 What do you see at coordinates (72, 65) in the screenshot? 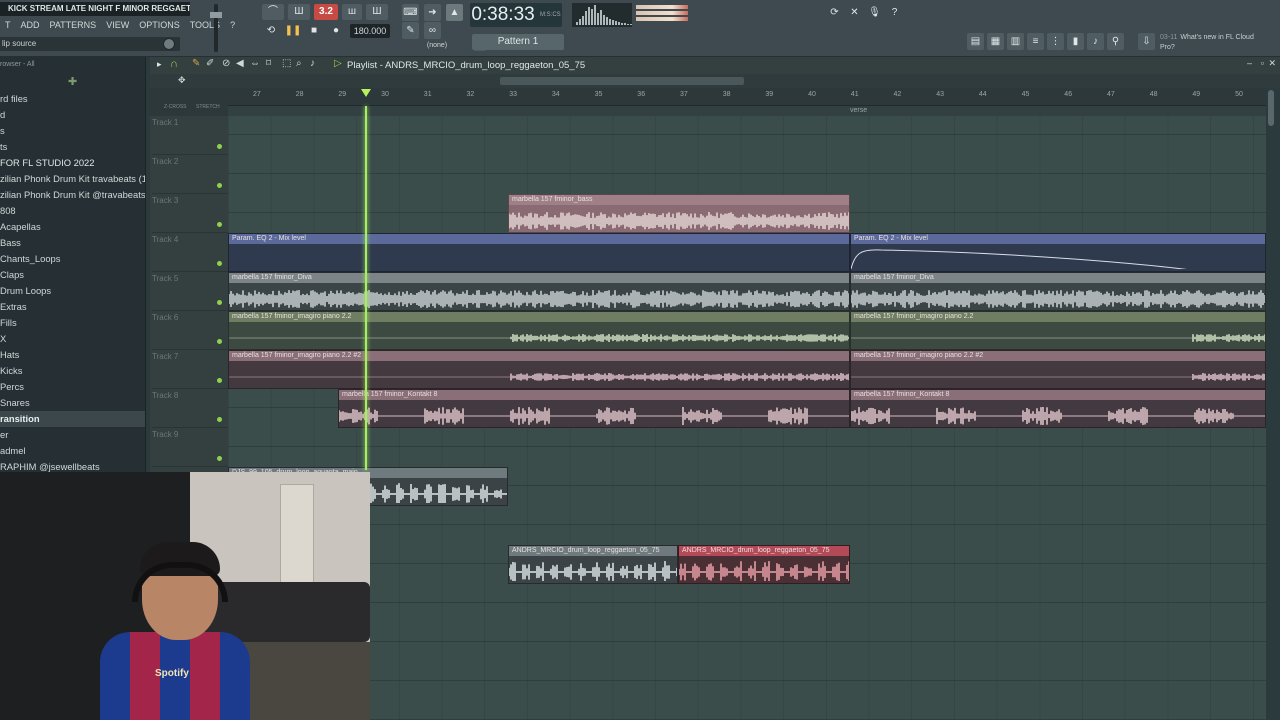
I see `browser-header: rowser - All` at bounding box center [72, 65].